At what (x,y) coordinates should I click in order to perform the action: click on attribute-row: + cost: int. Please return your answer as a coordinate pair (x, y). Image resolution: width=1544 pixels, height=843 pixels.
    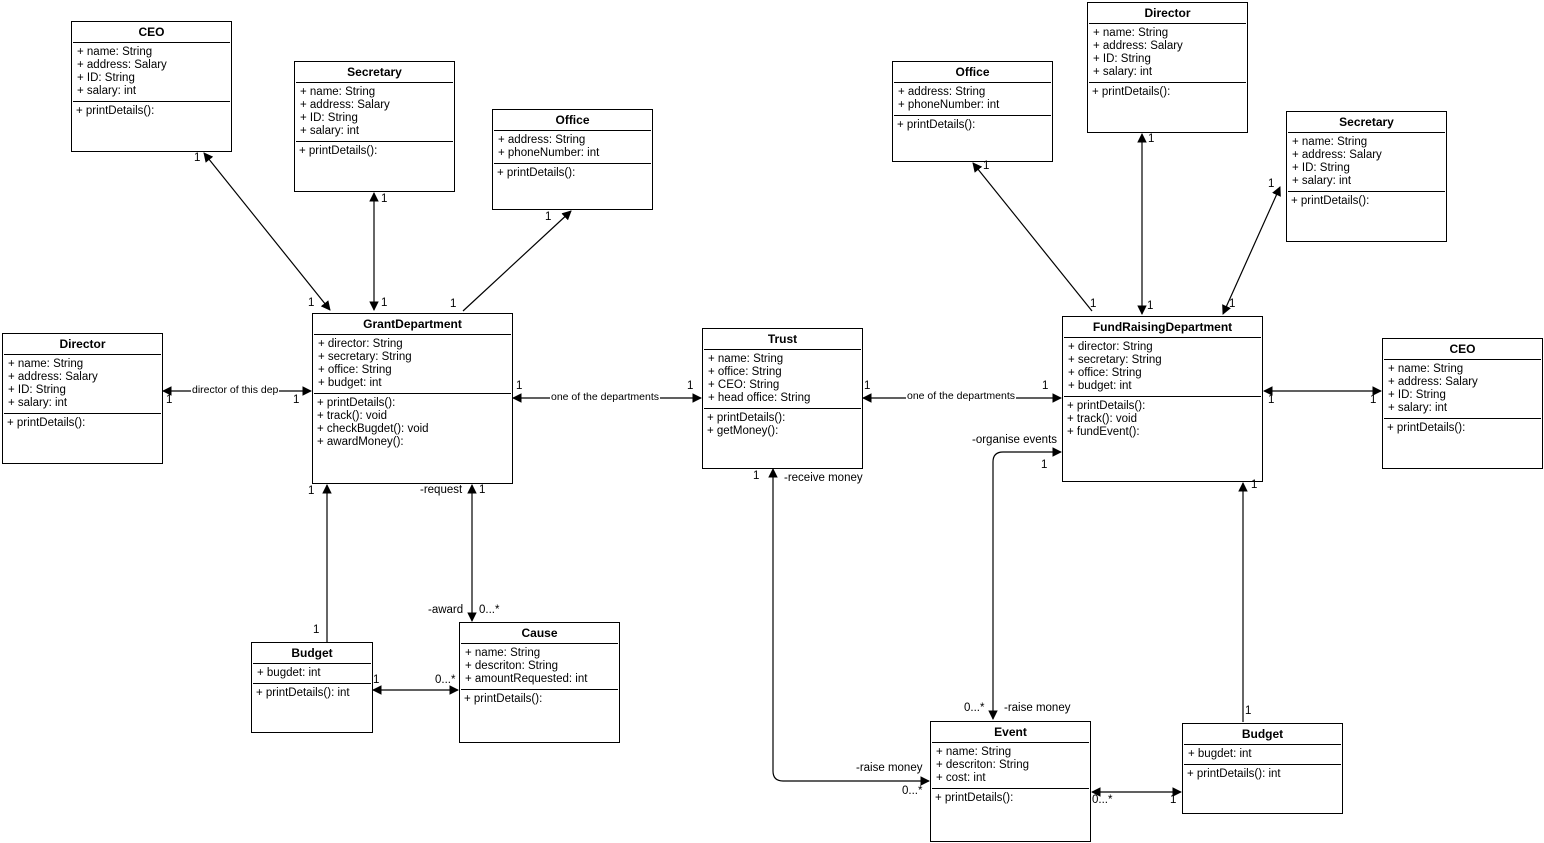
    Looking at the image, I should click on (961, 778).